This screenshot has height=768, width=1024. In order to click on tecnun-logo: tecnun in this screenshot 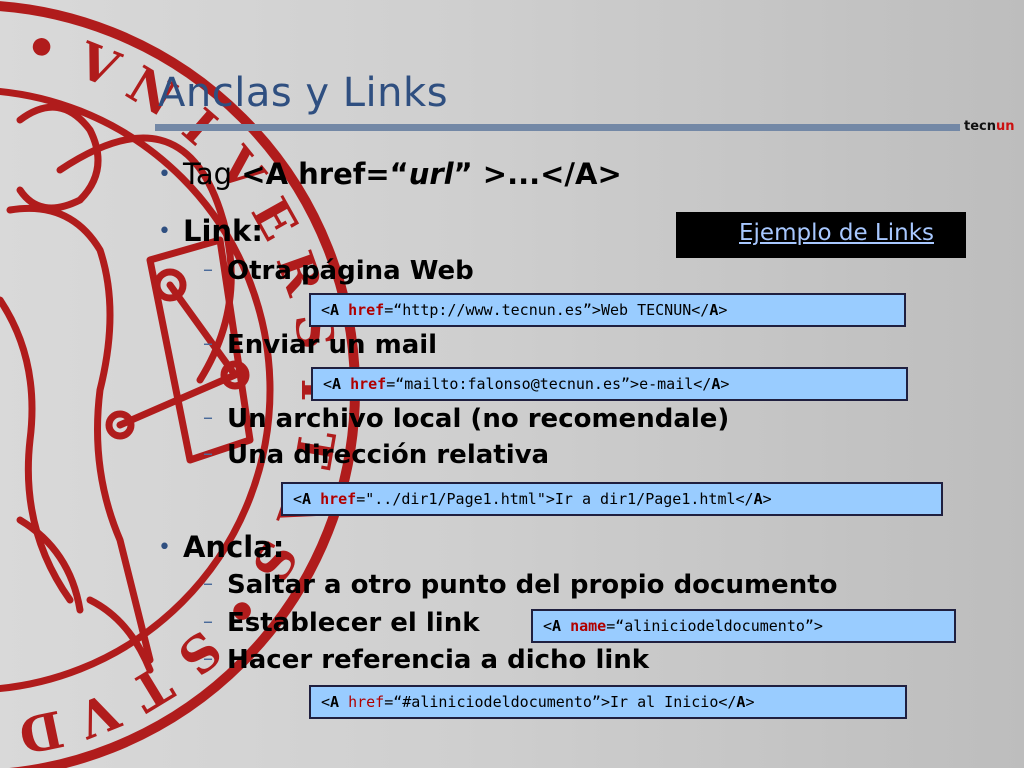, I will do `click(989, 126)`.